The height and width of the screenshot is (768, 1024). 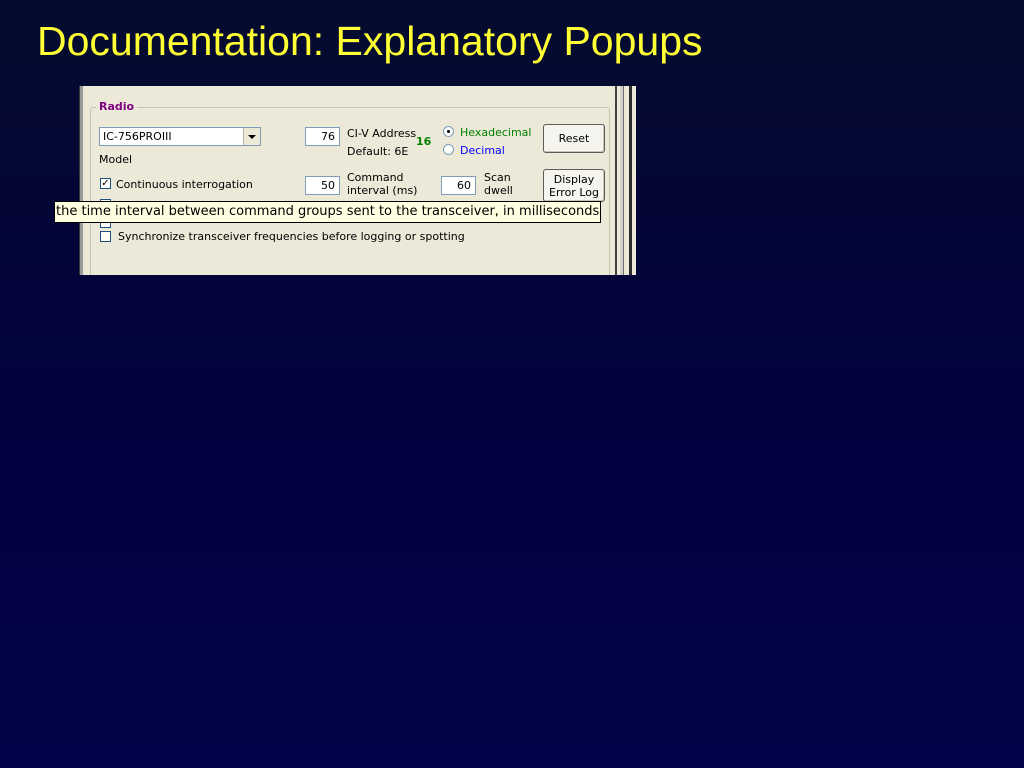 What do you see at coordinates (448, 149) in the screenshot?
I see `decimal-radio` at bounding box center [448, 149].